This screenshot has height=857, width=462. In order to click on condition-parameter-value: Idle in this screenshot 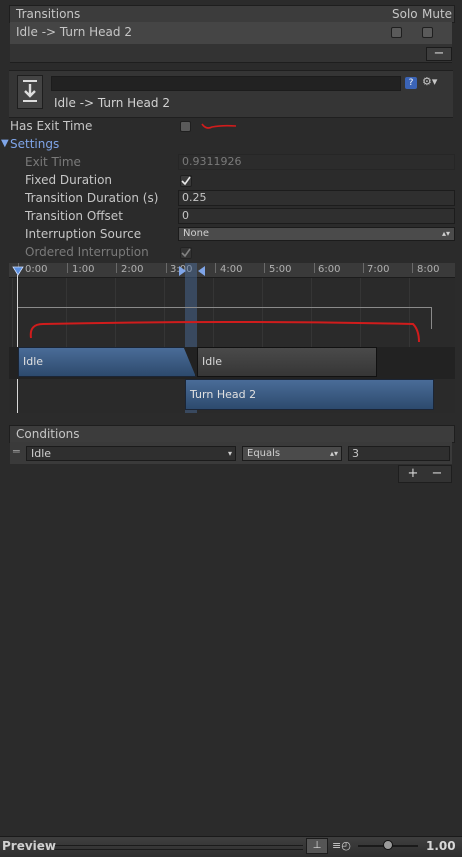, I will do `click(41, 453)`.